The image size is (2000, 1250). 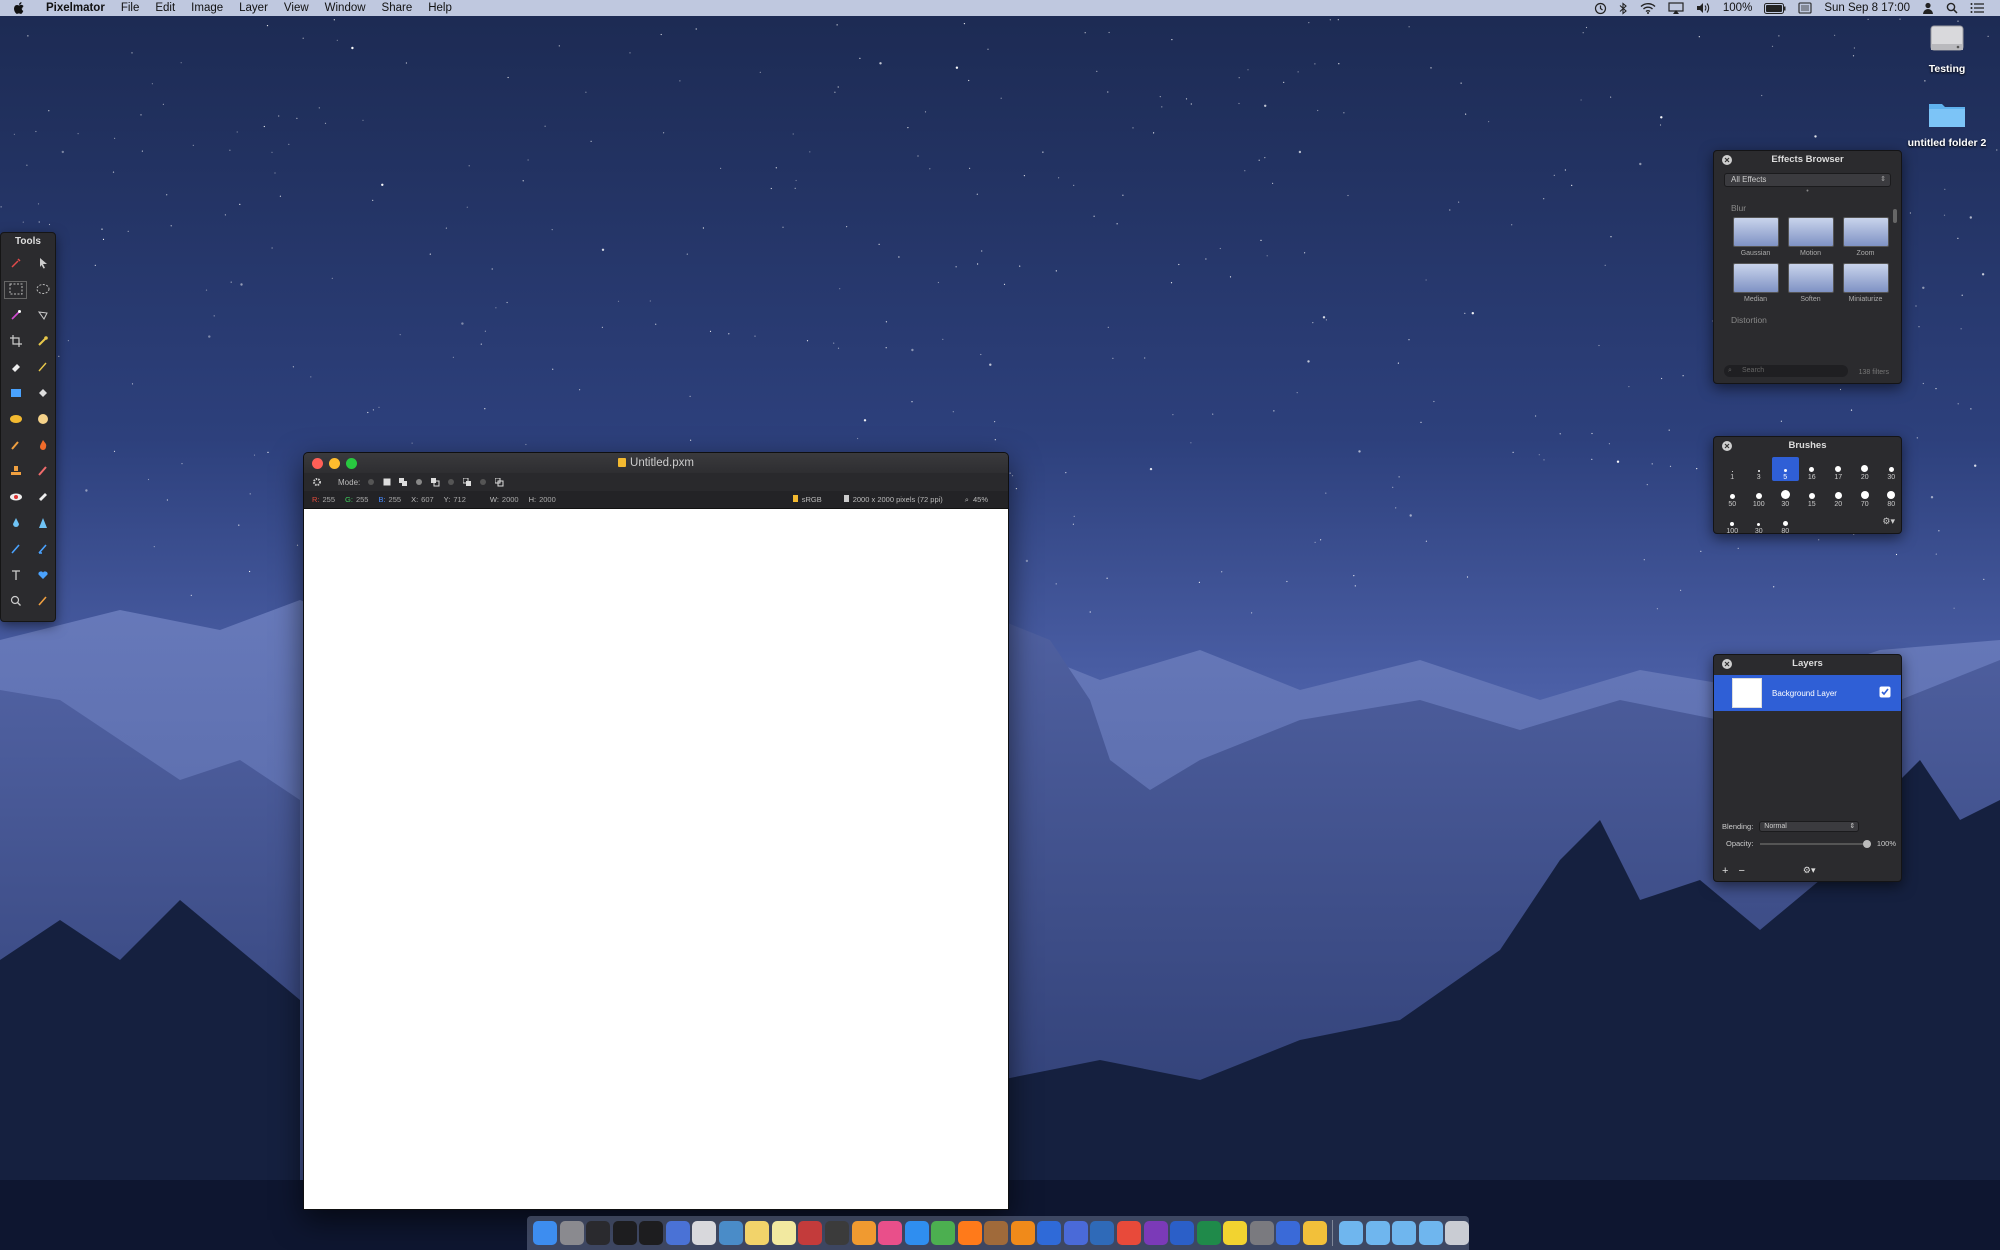 What do you see at coordinates (15, 342) in the screenshot?
I see `crop-tool` at bounding box center [15, 342].